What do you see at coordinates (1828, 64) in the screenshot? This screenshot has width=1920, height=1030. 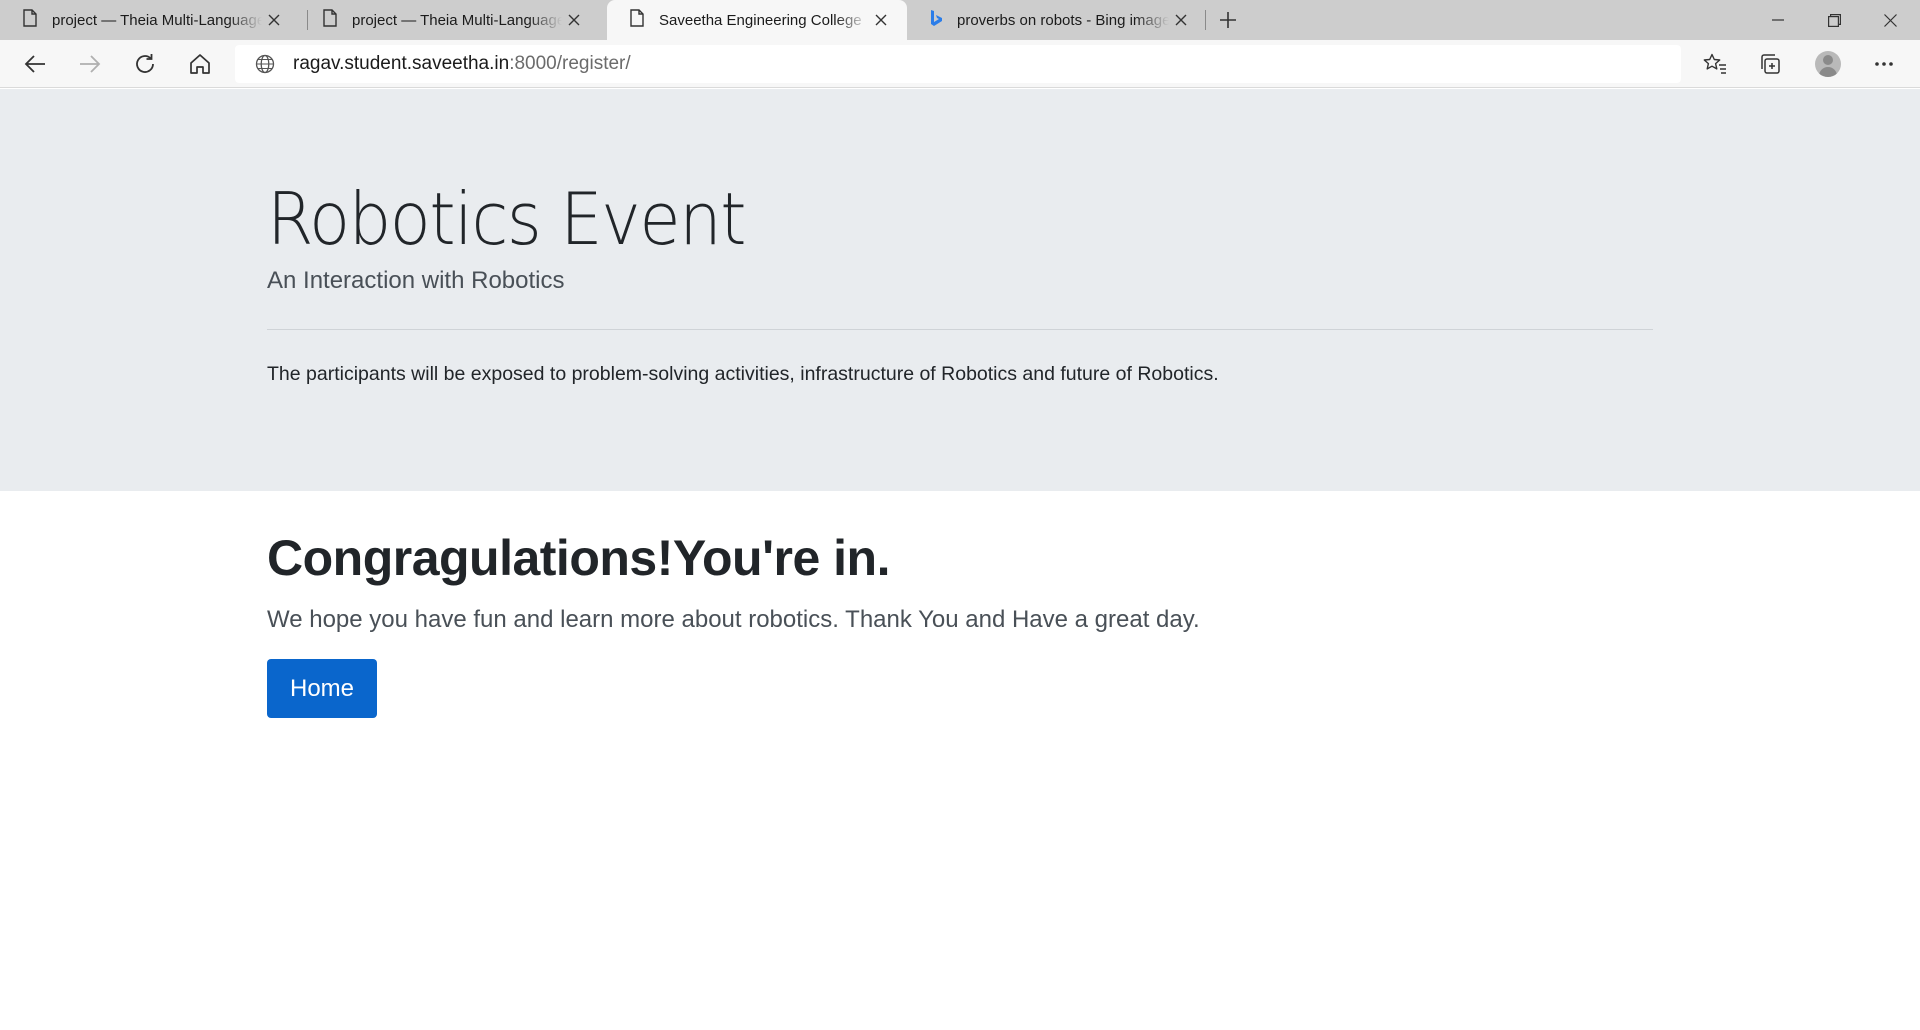 I see `profile-avatar` at bounding box center [1828, 64].